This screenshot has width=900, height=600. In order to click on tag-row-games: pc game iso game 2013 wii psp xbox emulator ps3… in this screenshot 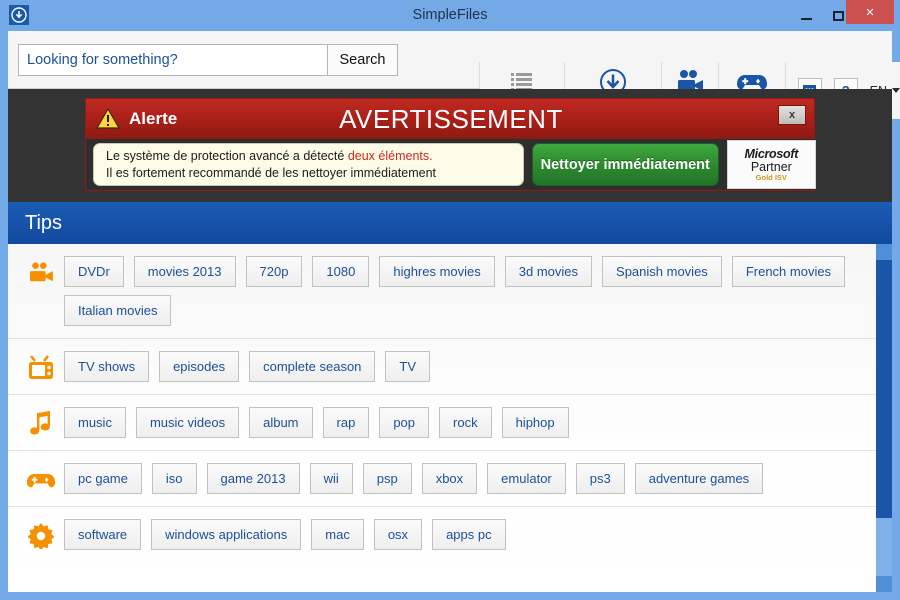, I will do `click(450, 478)`.